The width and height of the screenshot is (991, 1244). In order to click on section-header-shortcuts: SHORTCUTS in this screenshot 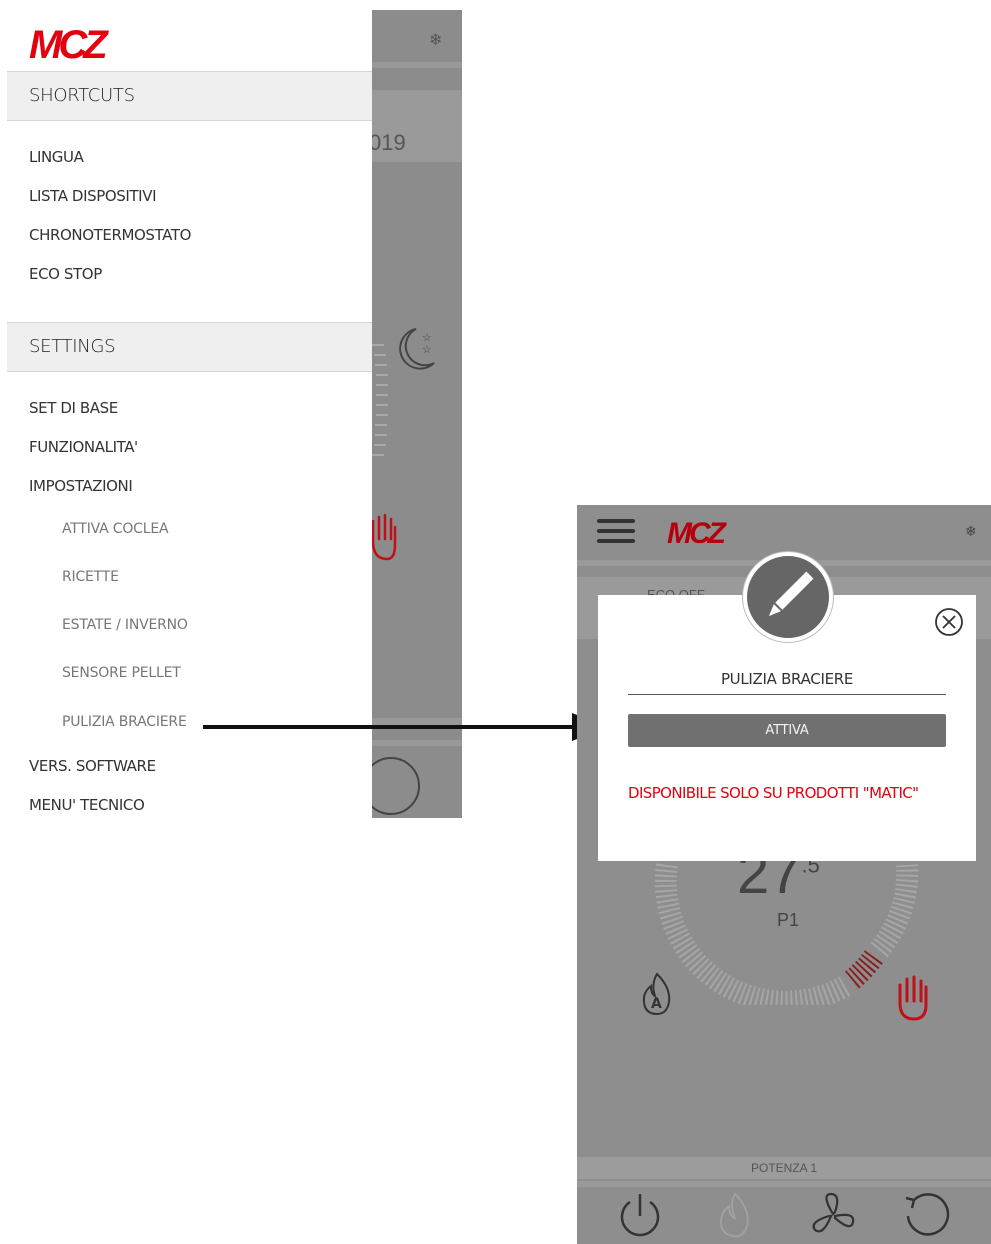, I will do `click(189, 96)`.